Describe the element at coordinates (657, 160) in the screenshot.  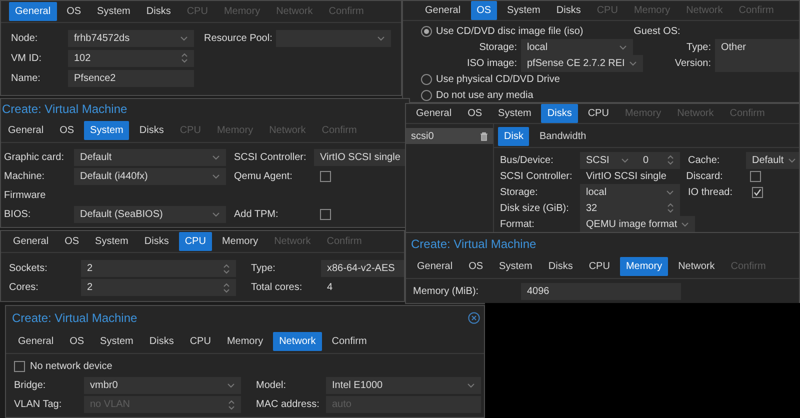
I see `spin-field: 0` at that location.